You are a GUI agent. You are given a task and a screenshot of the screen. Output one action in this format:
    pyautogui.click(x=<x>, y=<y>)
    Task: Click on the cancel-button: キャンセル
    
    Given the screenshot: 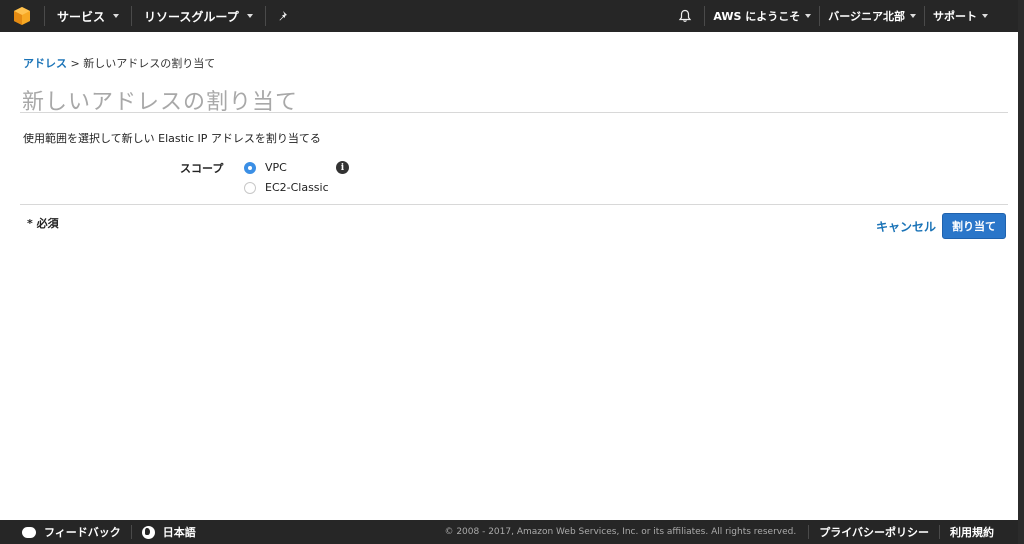 What is the action you would take?
    pyautogui.click(x=906, y=226)
    